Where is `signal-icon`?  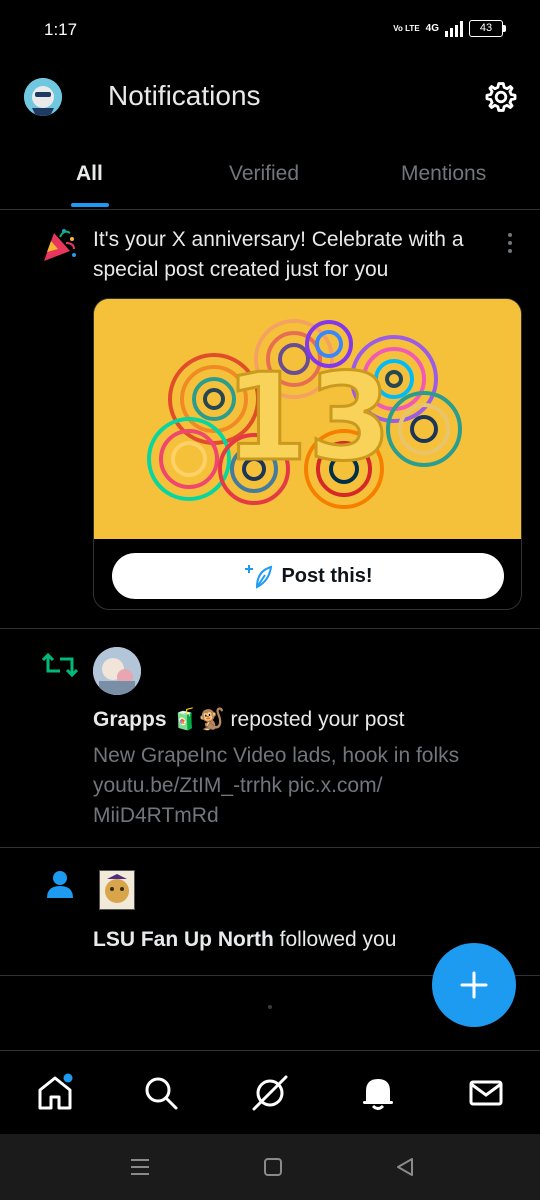 signal-icon is located at coordinates (454, 28).